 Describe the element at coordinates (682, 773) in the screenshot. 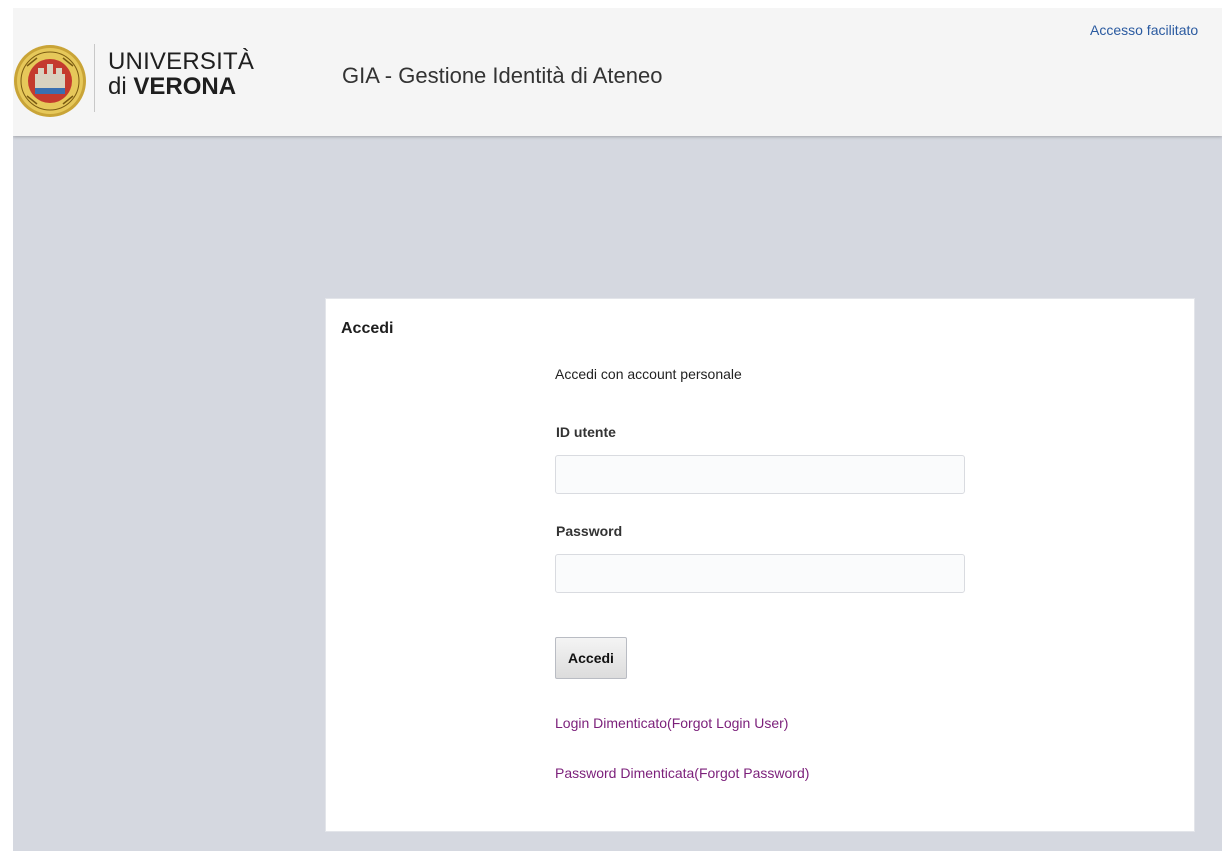

I see `forgot-password-link: Password Dimenticata(Forgot Password)` at that location.